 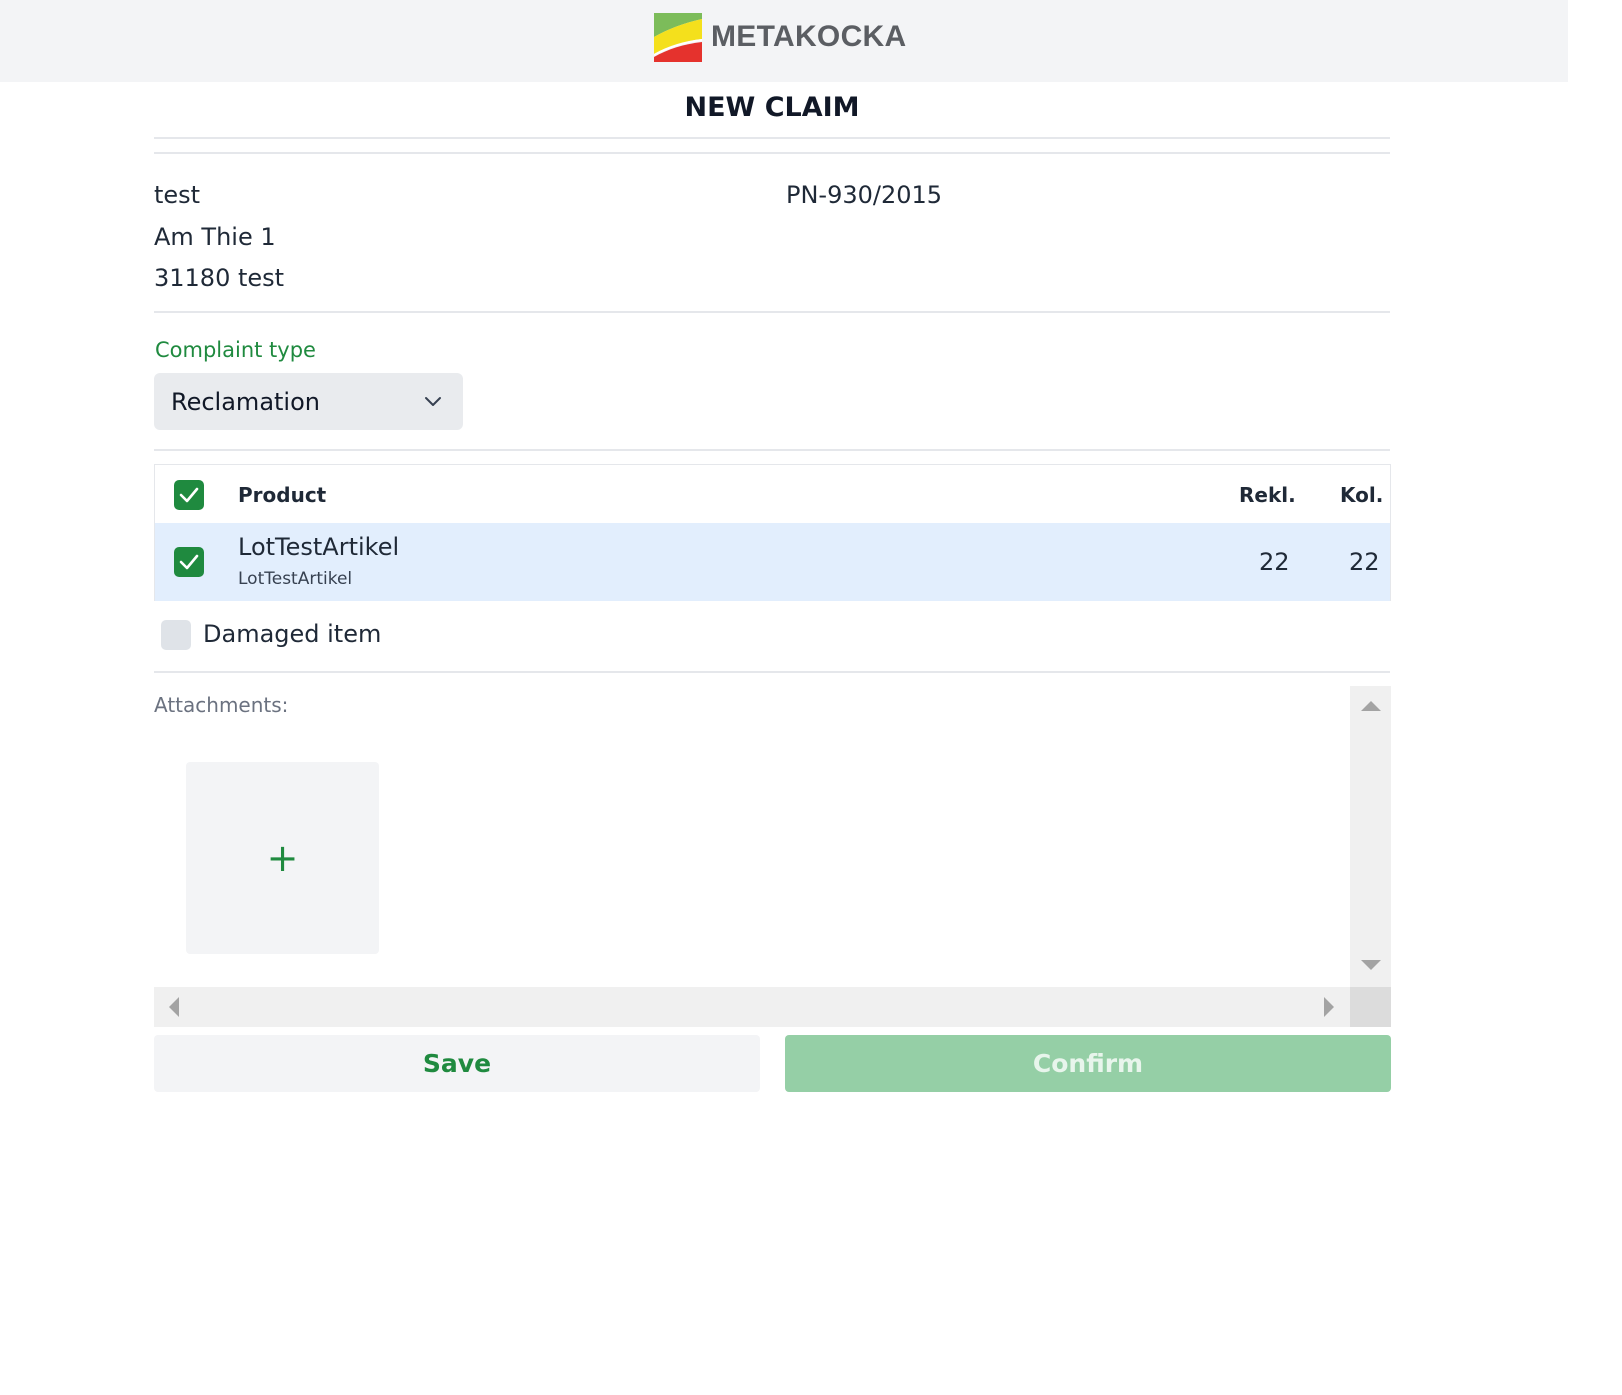 I want to click on complaint-type-select: Reclamation, so click(x=308, y=401).